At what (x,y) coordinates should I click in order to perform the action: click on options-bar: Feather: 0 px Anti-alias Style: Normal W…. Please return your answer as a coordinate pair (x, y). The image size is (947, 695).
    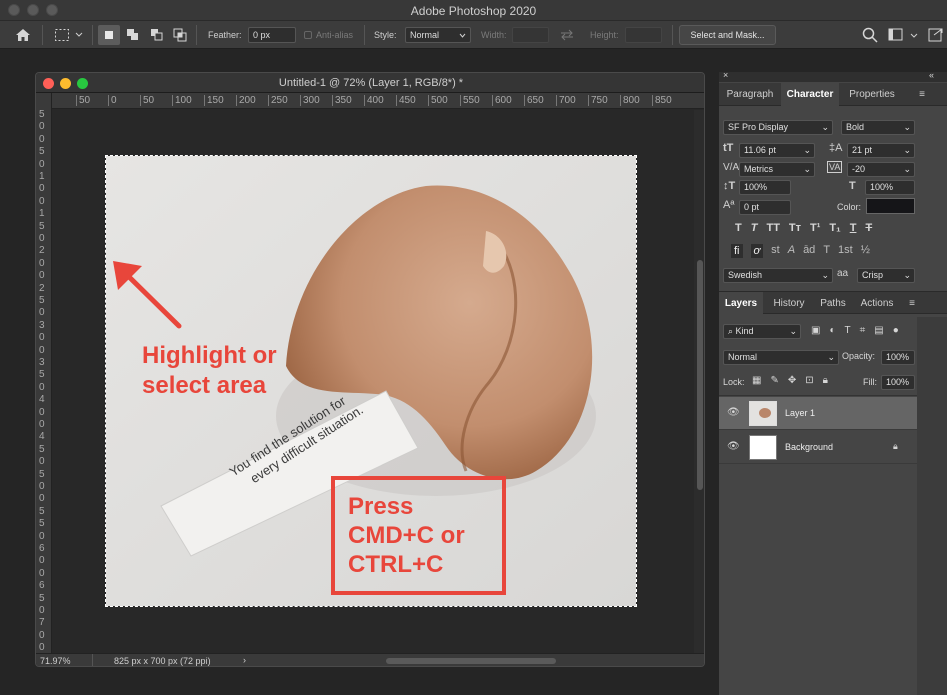
    Looking at the image, I should click on (473, 35).